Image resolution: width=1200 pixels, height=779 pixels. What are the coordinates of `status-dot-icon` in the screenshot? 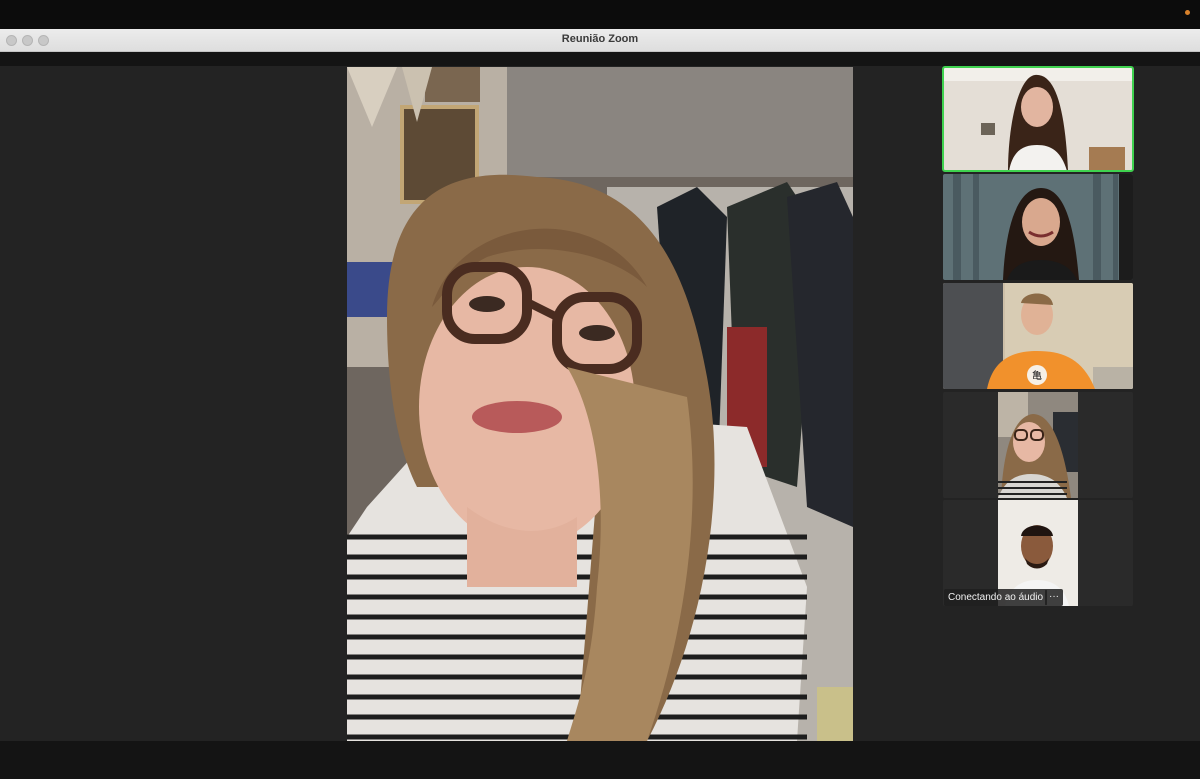 It's located at (1187, 12).